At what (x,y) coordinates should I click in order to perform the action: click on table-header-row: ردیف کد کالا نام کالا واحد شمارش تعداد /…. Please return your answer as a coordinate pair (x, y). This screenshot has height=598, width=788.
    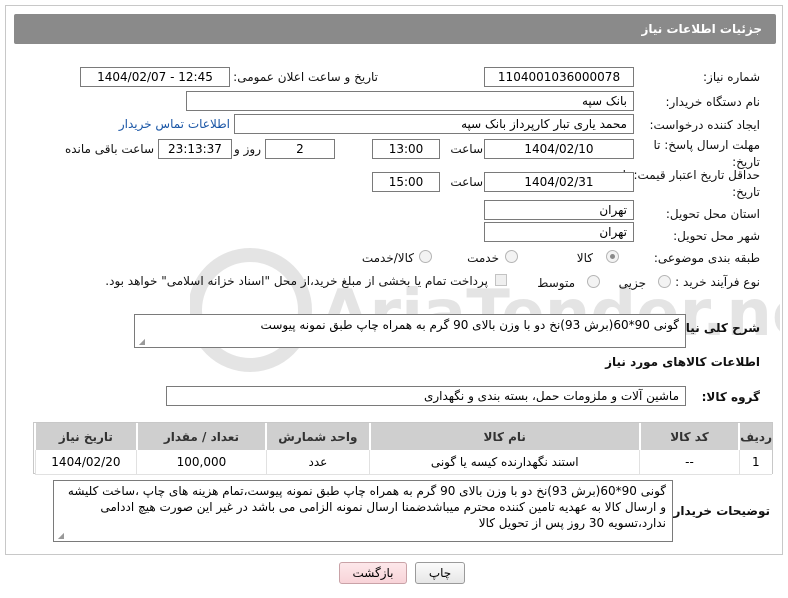
    Looking at the image, I should click on (403, 436).